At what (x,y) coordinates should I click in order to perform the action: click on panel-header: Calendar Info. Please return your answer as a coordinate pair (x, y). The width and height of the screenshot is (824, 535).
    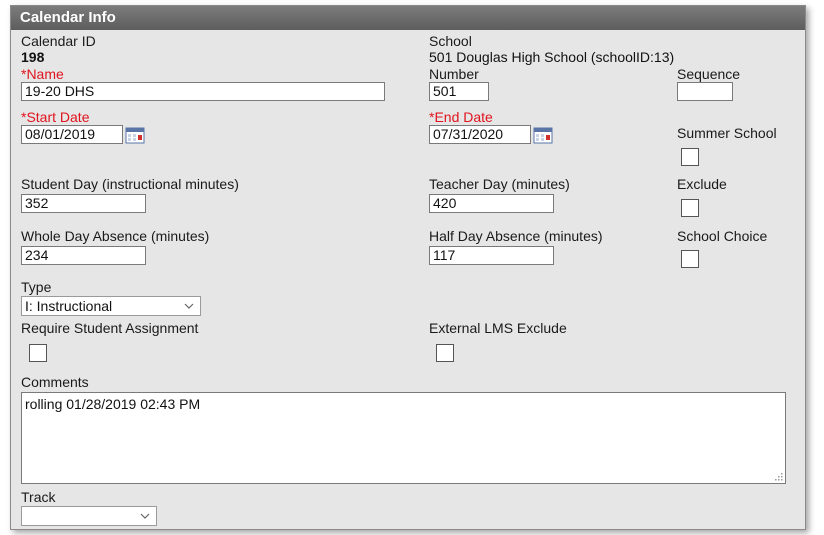
    Looking at the image, I should click on (408, 18).